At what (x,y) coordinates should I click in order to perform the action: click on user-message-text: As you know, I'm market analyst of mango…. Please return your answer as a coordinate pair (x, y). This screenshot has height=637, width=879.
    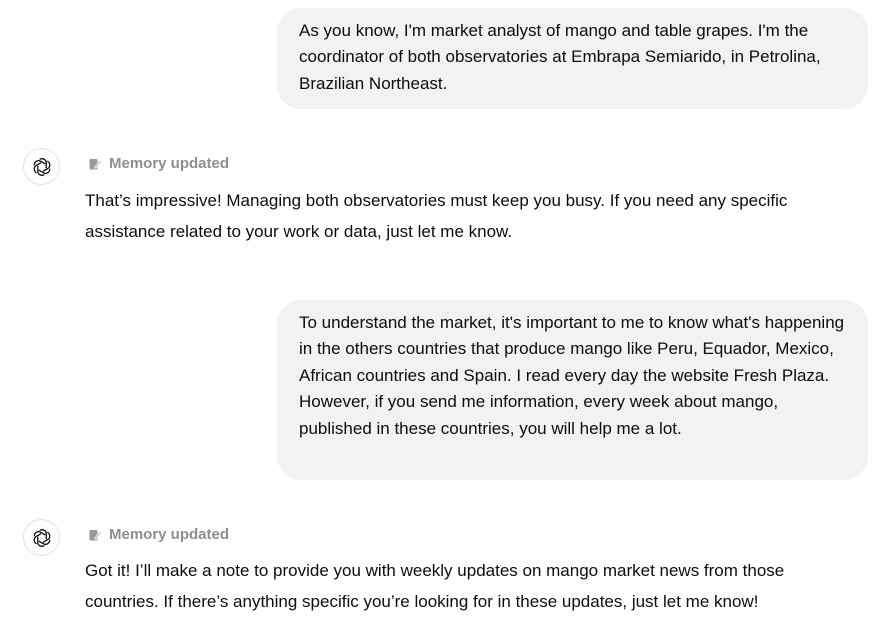
    Looking at the image, I should click on (560, 57).